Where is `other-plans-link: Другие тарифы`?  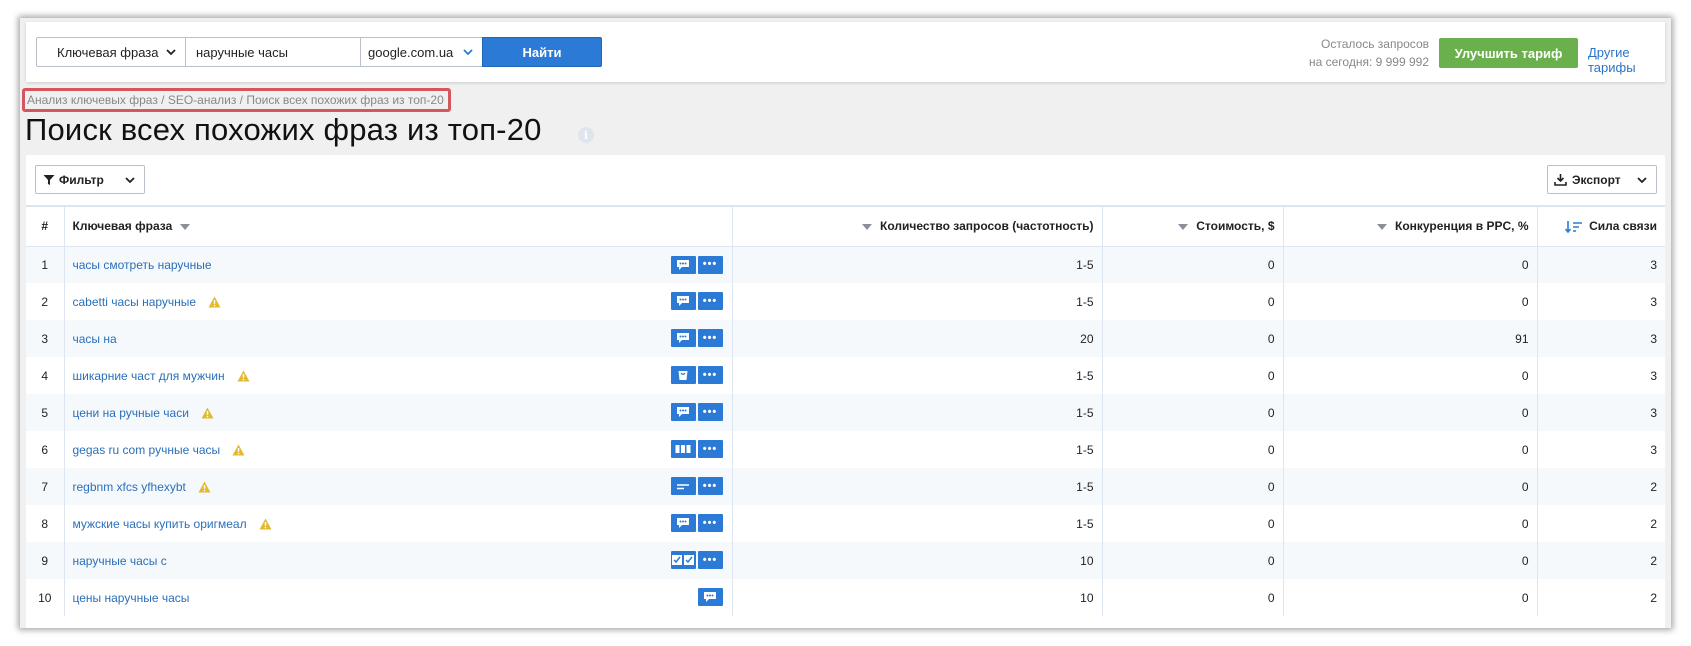 other-plans-link: Другие тарифы is located at coordinates (1626, 60).